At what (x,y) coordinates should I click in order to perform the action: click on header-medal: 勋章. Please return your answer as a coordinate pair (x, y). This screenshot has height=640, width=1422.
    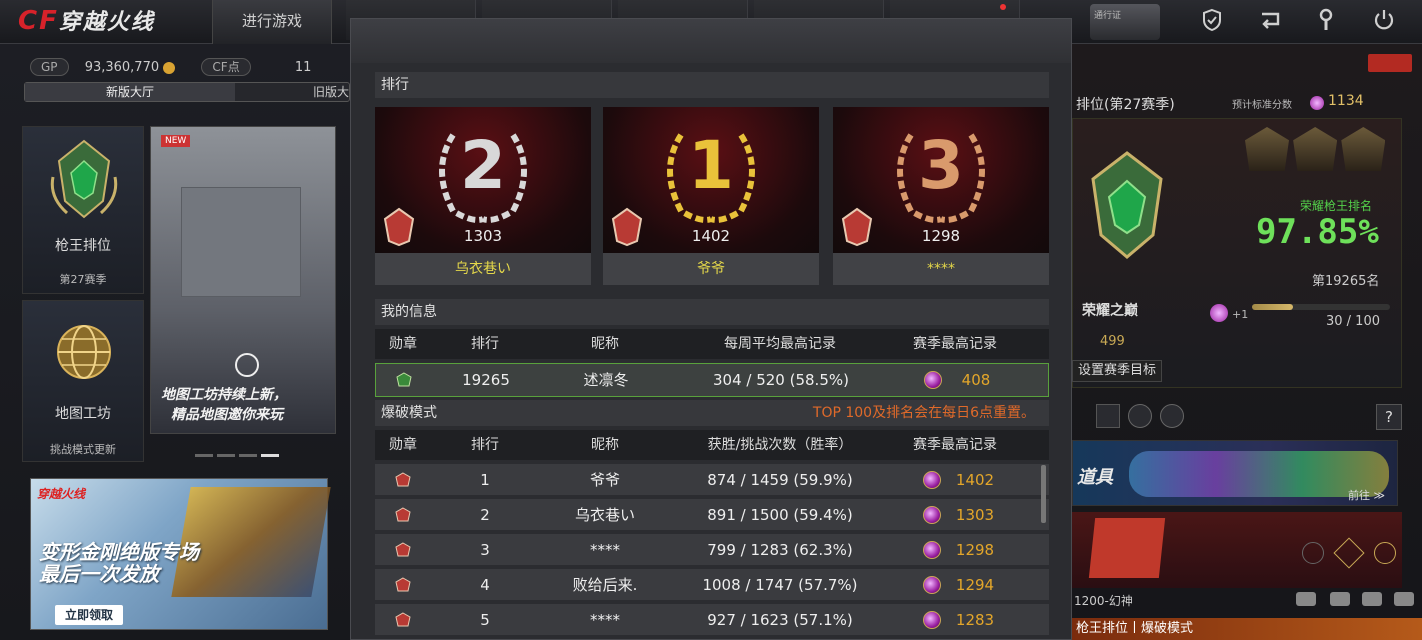
    Looking at the image, I should click on (403, 344).